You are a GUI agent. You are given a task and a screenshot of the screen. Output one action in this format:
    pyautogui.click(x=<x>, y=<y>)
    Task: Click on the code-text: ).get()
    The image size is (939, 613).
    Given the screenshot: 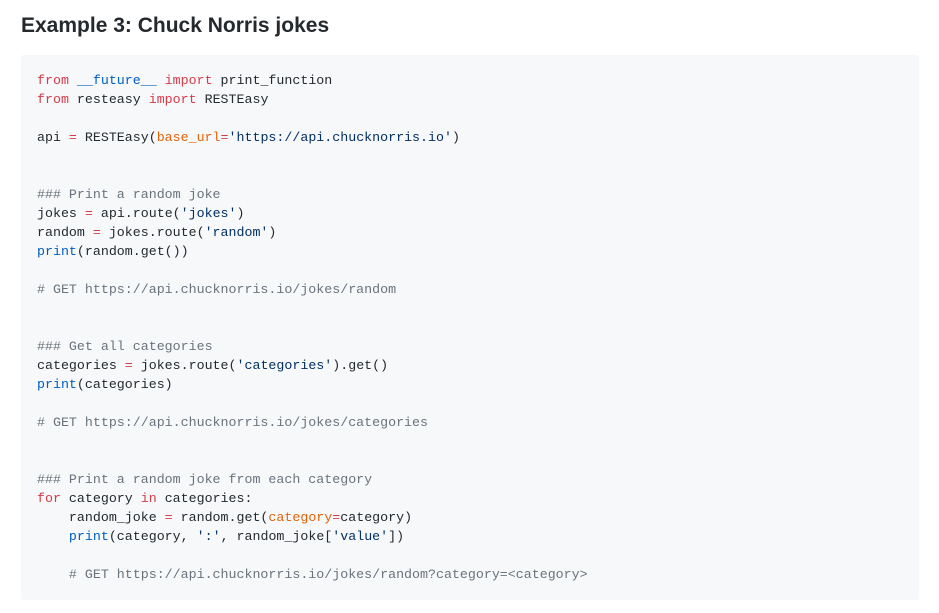 What is the action you would take?
    pyautogui.click(x=360, y=365)
    